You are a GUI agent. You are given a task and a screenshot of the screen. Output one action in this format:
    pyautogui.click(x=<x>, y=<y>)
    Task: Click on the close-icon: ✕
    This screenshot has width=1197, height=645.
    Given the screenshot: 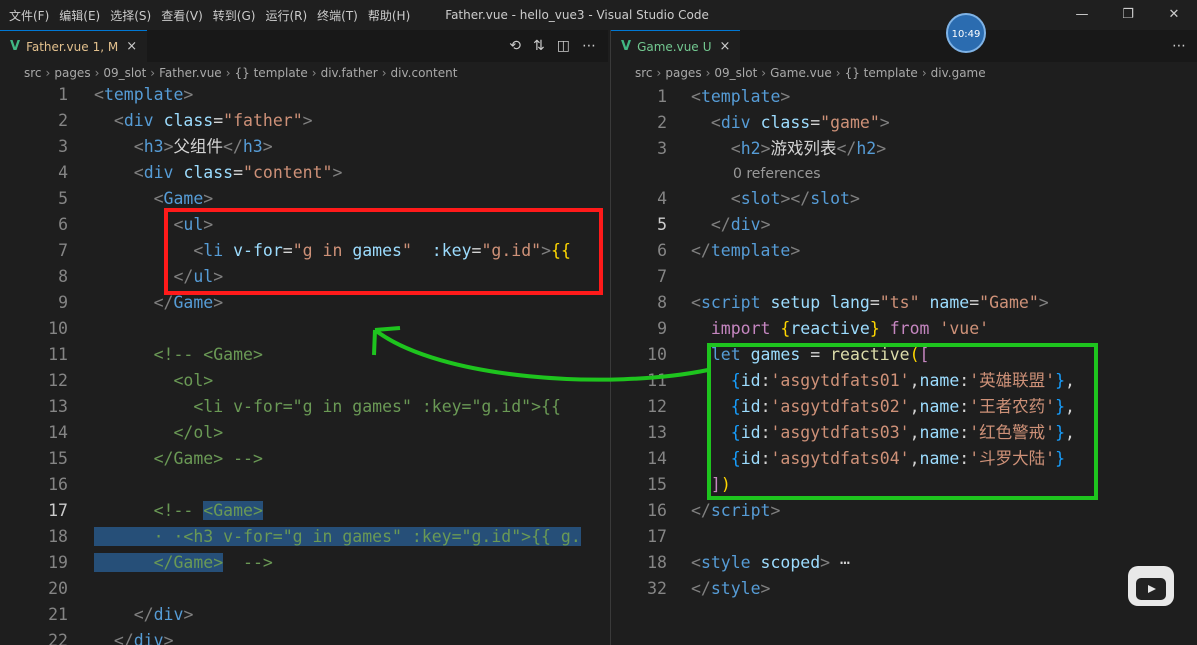 What is the action you would take?
    pyautogui.click(x=1174, y=15)
    